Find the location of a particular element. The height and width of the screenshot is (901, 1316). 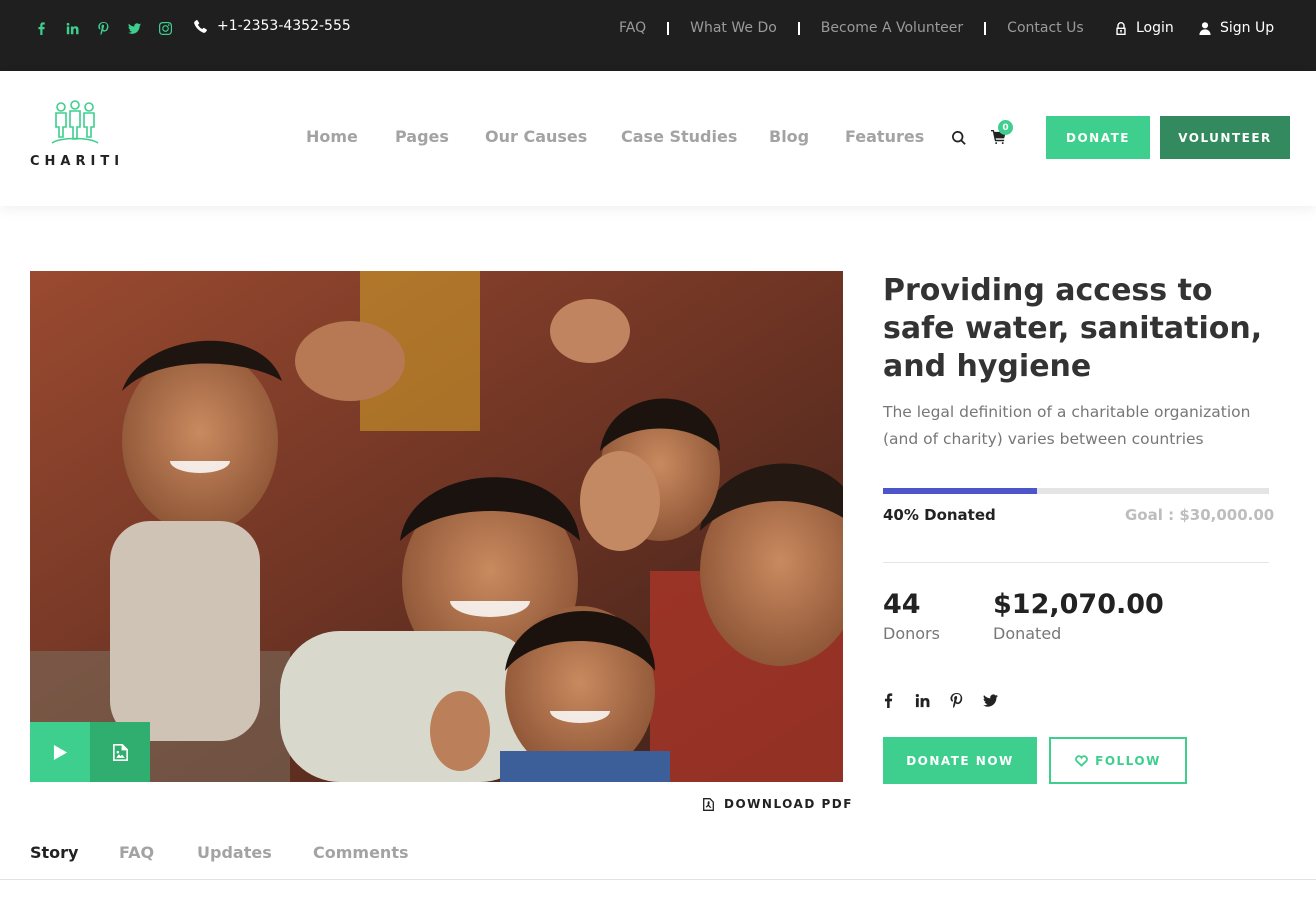

donate-now-button: DONATE NOW is located at coordinates (960, 760).